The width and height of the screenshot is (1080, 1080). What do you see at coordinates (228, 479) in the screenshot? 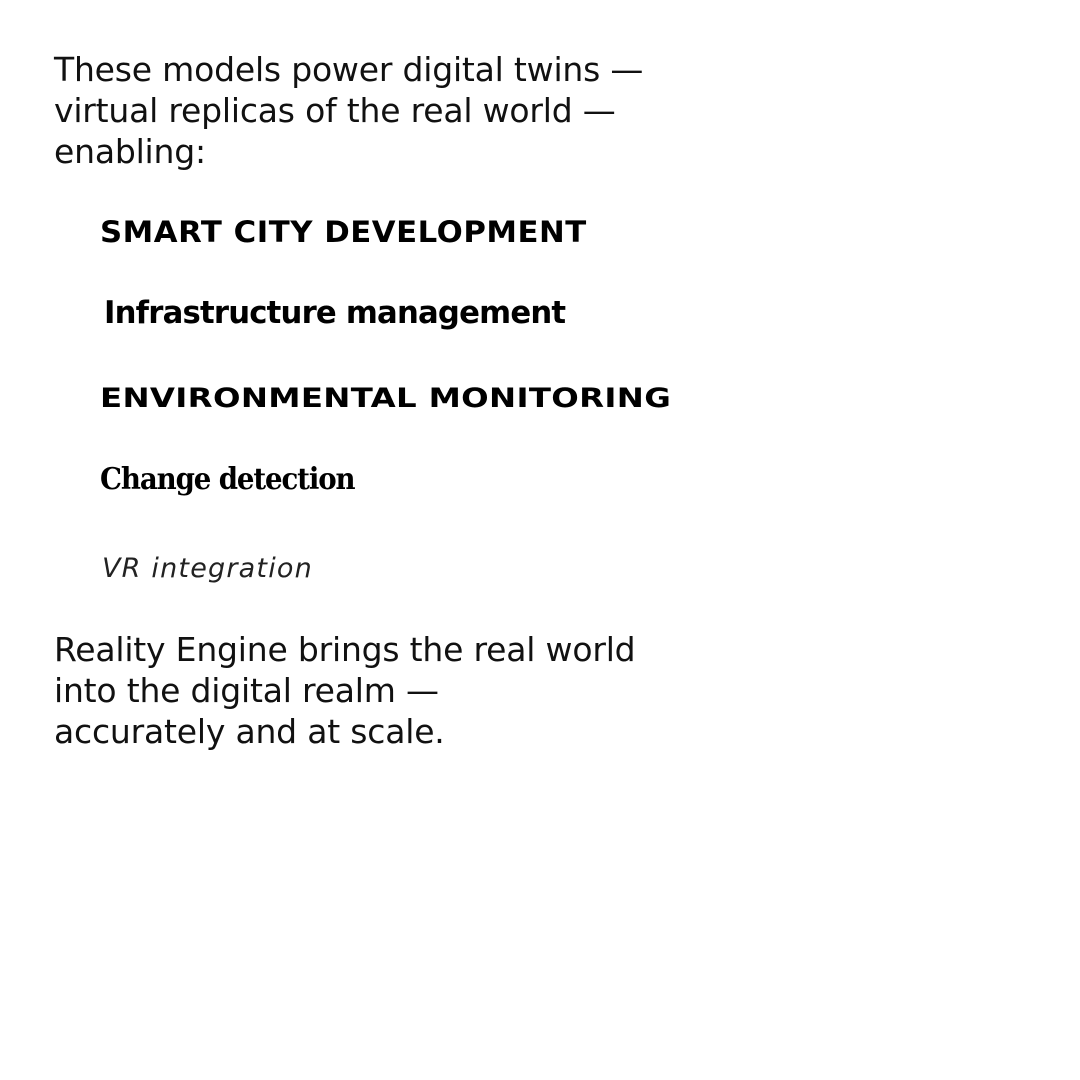
I see `feature-item-change-detection: Change detection` at bounding box center [228, 479].